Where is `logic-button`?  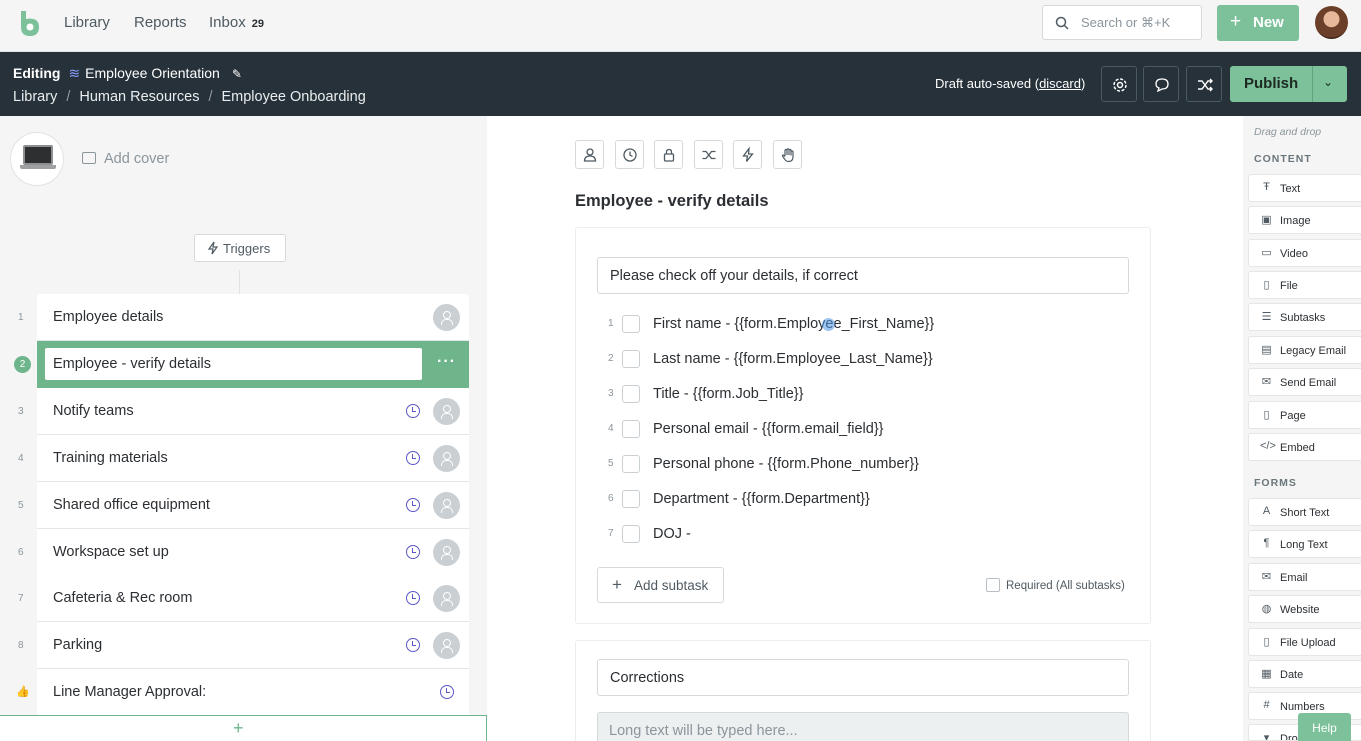 logic-button is located at coordinates (1204, 84).